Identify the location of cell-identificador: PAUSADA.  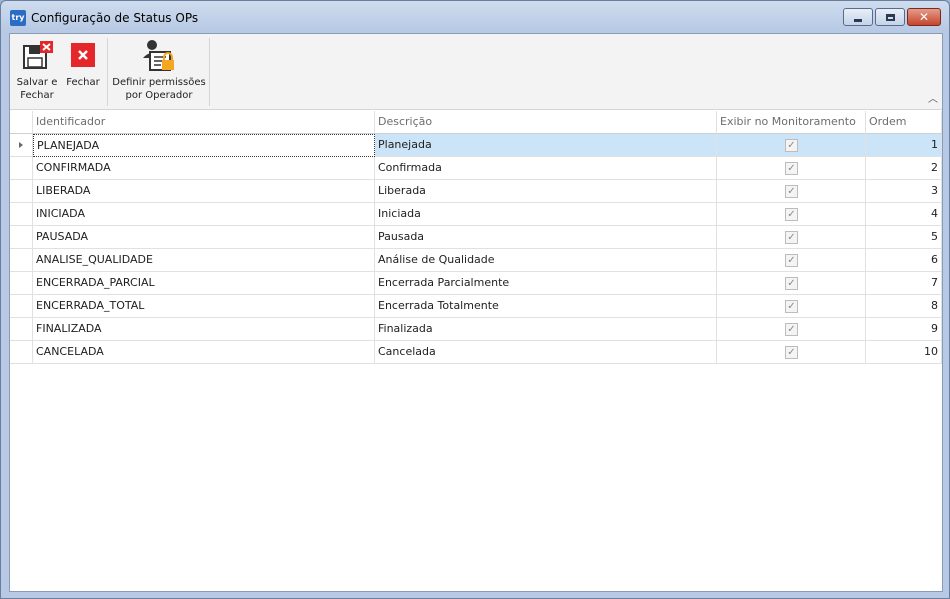
(204, 237).